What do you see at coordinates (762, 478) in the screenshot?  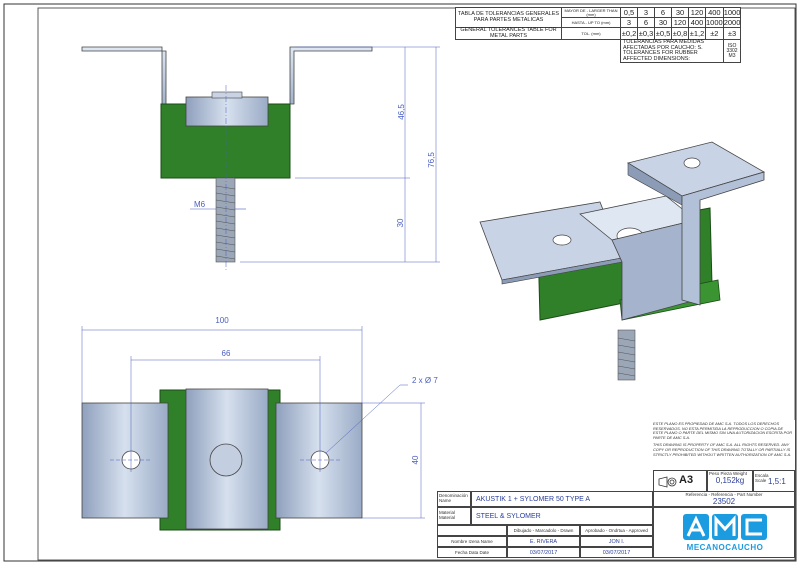 I see `scale-label: Escala Scale` at bounding box center [762, 478].